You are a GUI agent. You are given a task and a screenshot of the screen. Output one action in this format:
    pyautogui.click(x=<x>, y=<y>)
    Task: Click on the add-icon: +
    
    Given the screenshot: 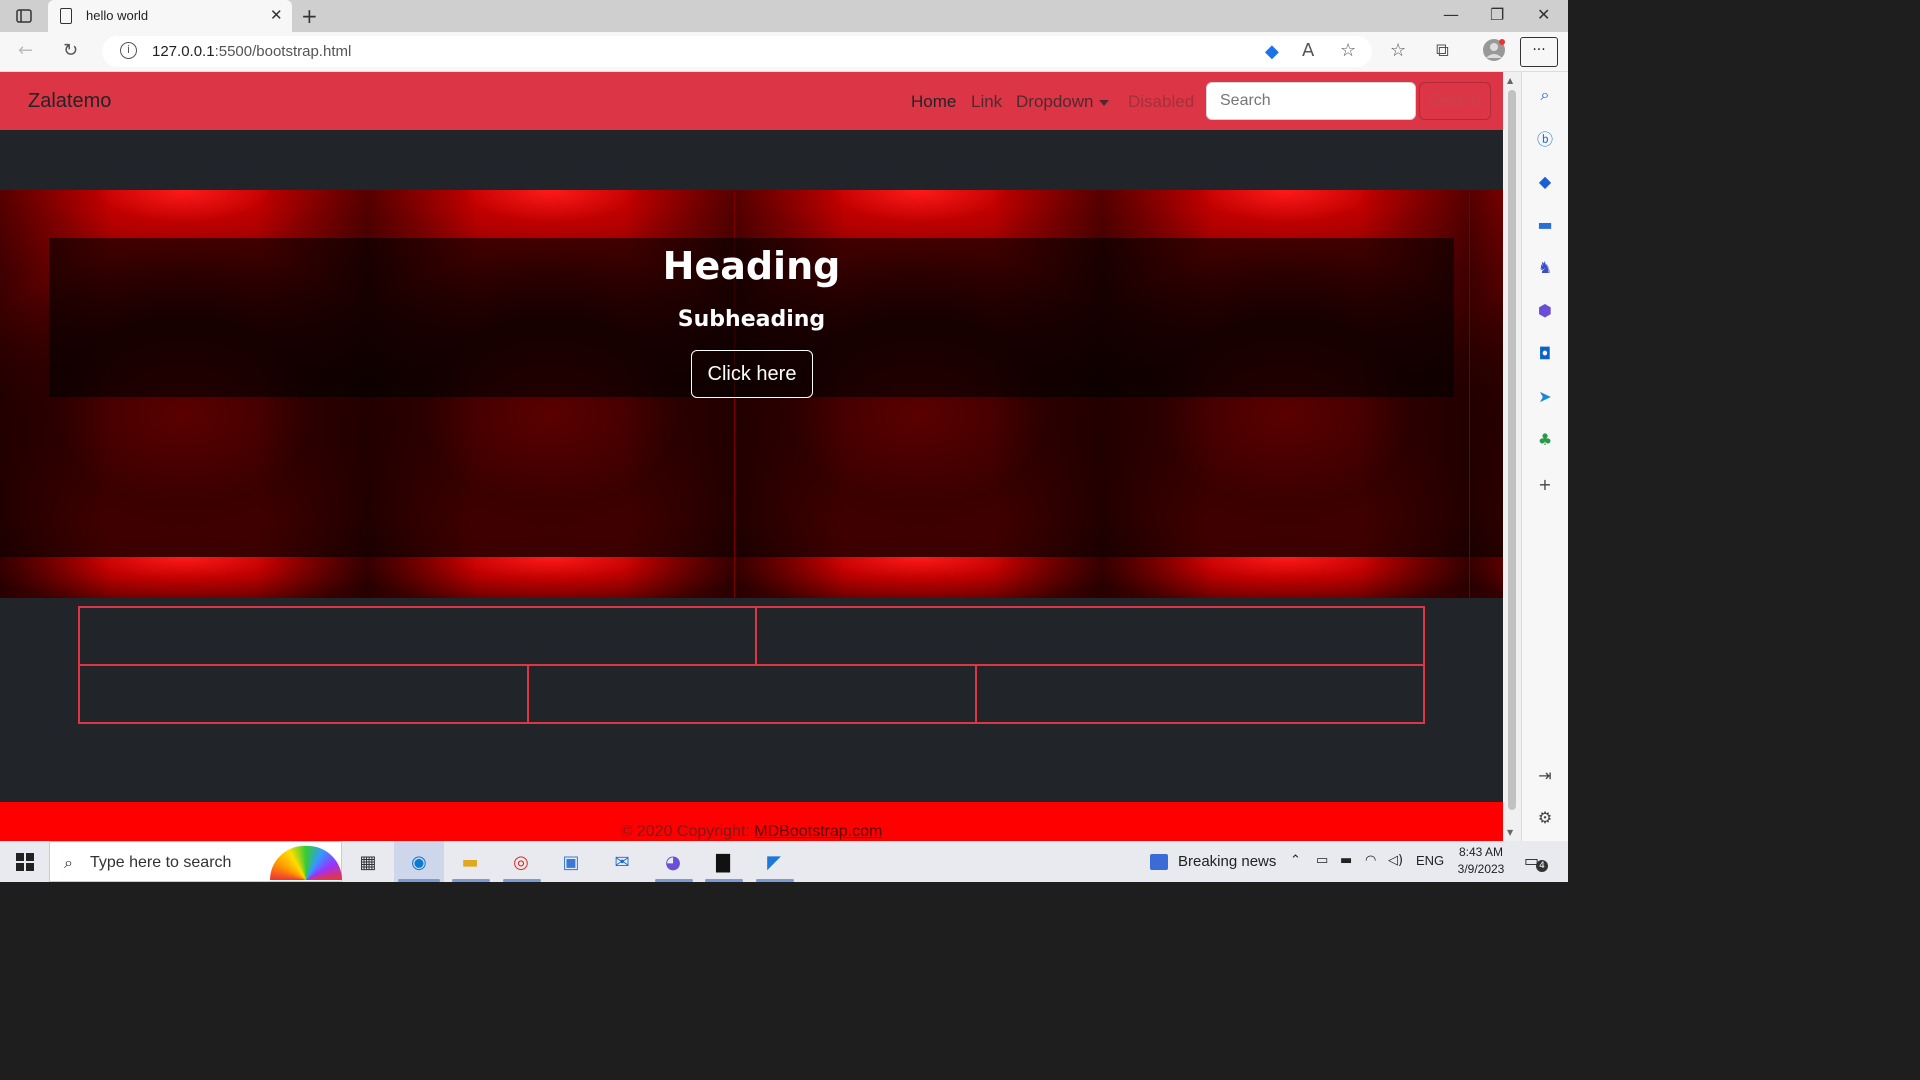 What is the action you would take?
    pyautogui.click(x=1545, y=484)
    